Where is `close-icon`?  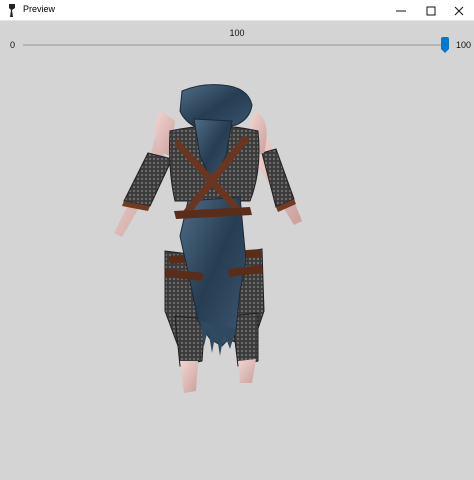
close-icon is located at coordinates (459, 10).